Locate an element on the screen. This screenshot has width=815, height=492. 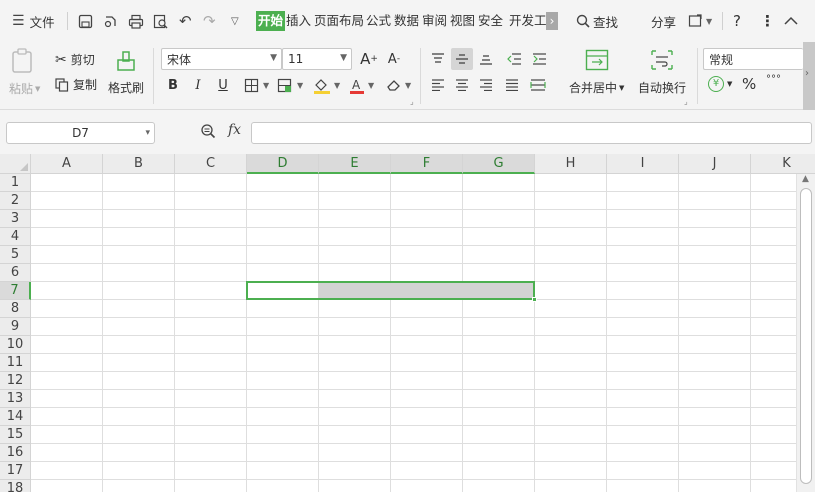
column-header-j: J is located at coordinates (715, 164).